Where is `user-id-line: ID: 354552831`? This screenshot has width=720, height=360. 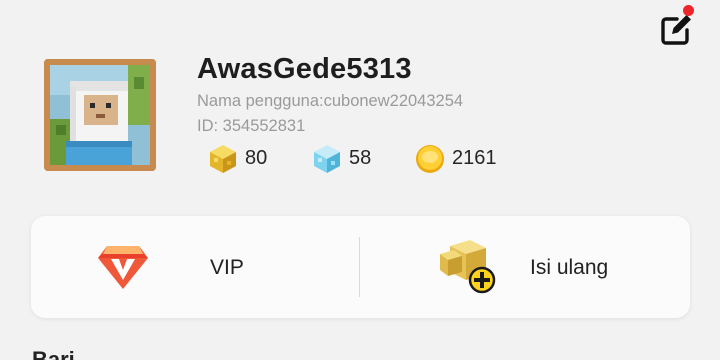 user-id-line: ID: 354552831 is located at coordinates (251, 126).